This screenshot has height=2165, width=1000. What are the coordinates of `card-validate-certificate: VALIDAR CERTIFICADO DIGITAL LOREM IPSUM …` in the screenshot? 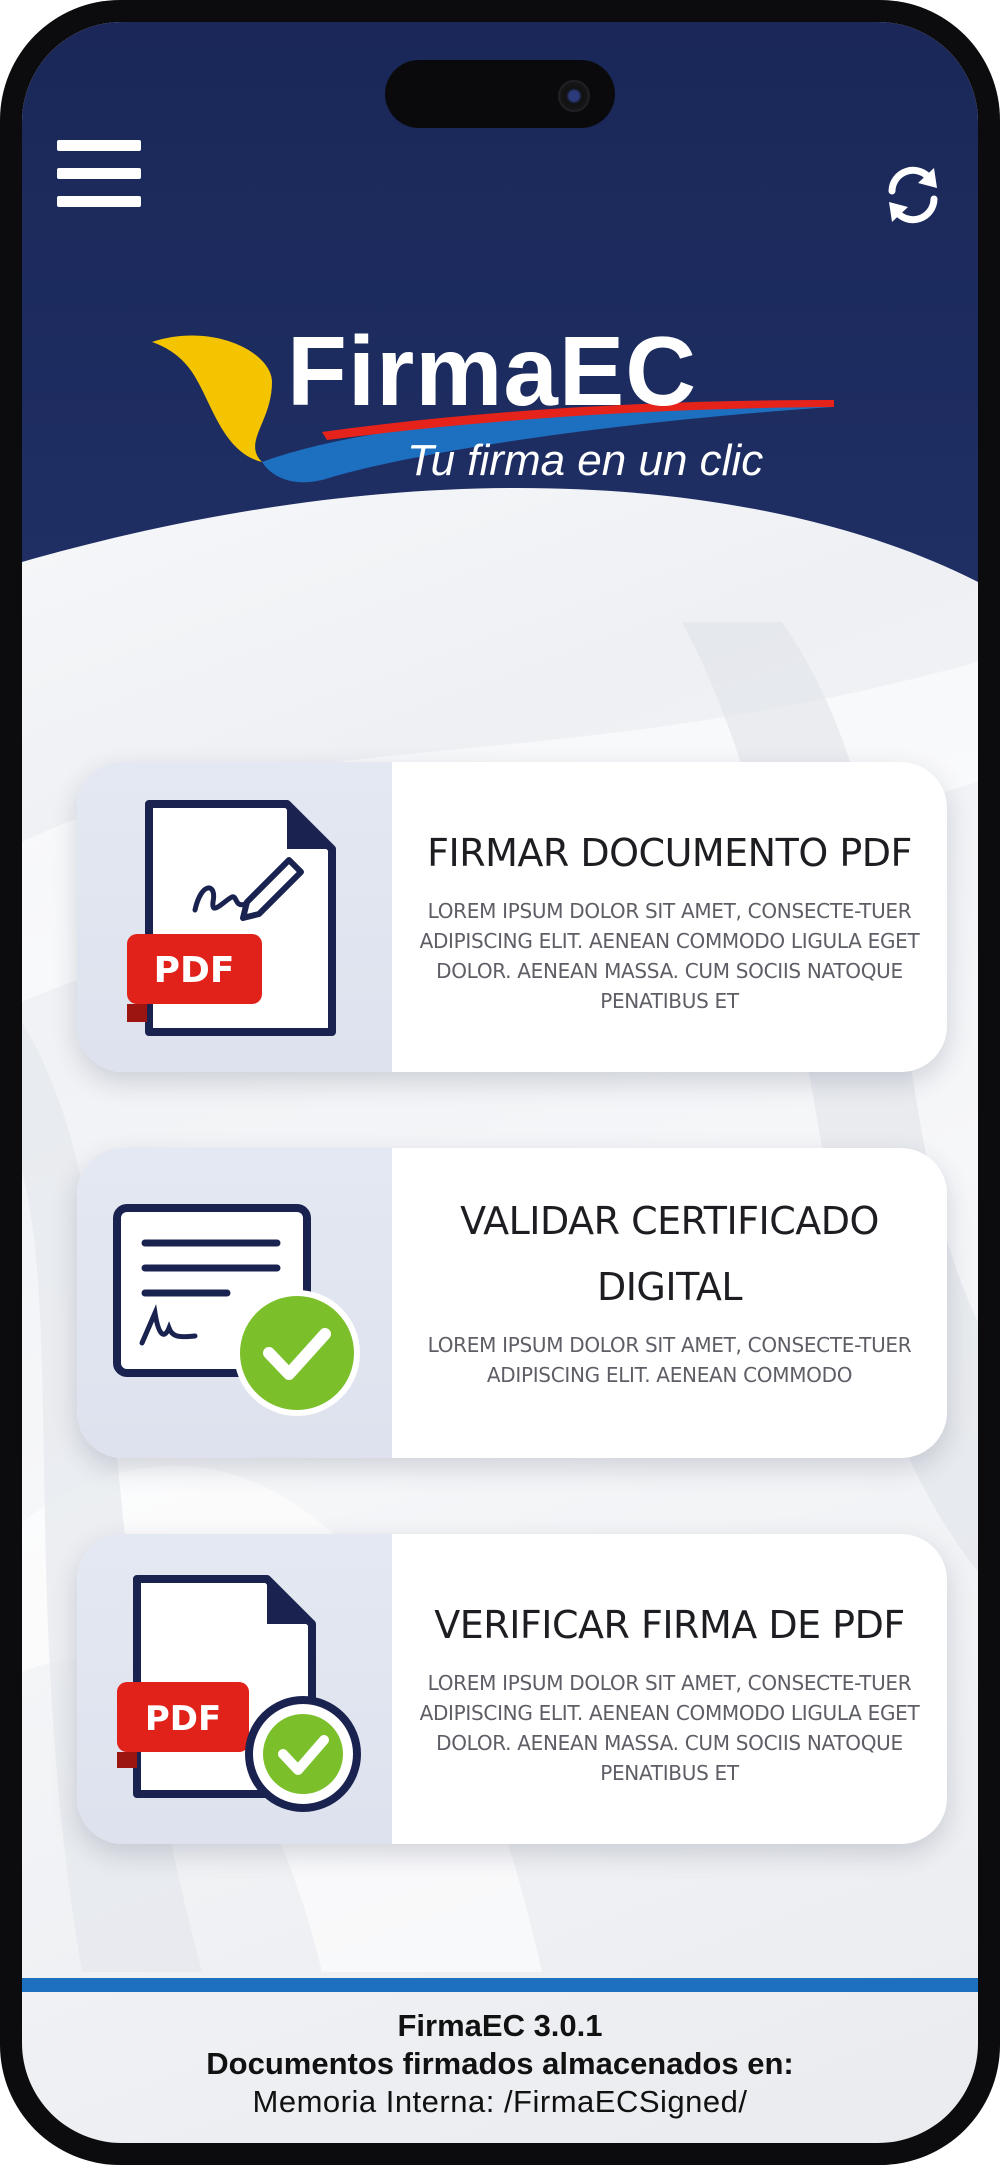 It's located at (512, 1303).